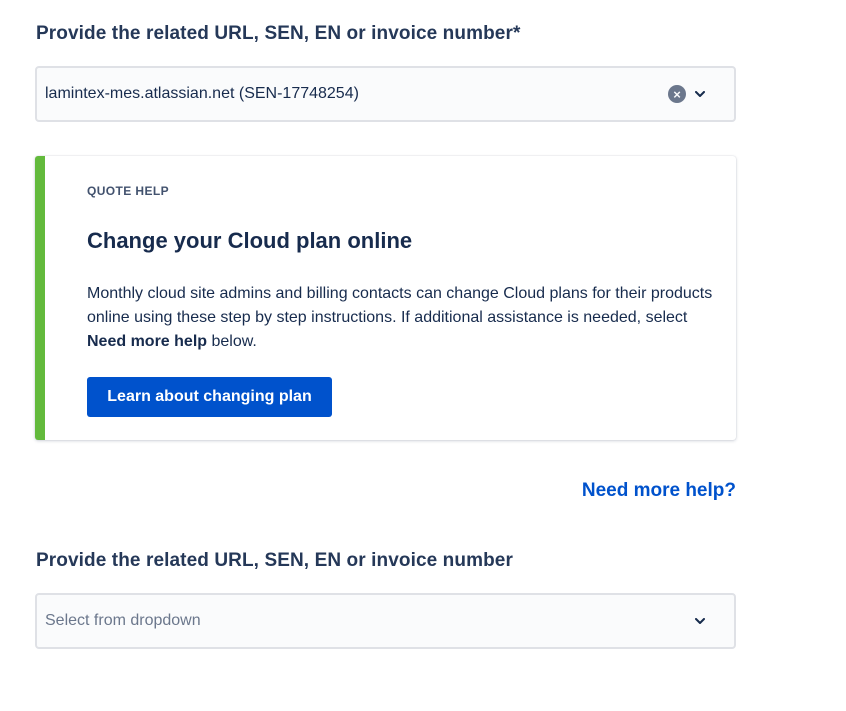 The width and height of the screenshot is (846, 711). I want to click on learn-changing-plan-button: Learn about changing plan, so click(209, 397).